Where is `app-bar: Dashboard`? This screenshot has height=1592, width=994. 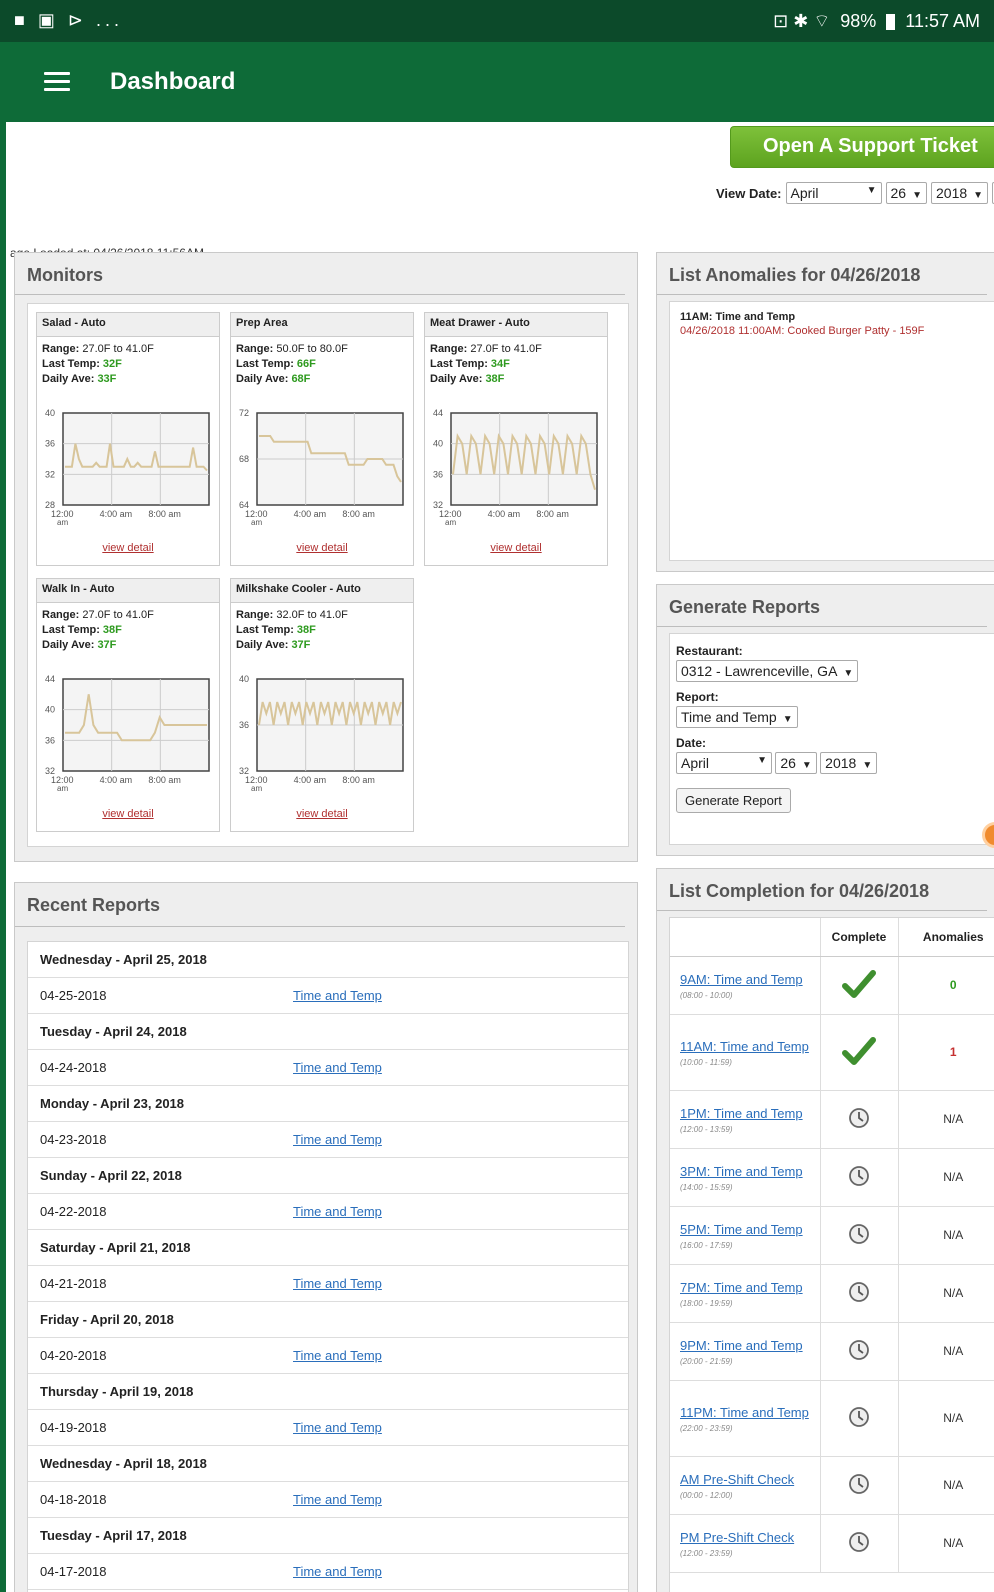
app-bar: Dashboard is located at coordinates (497, 82).